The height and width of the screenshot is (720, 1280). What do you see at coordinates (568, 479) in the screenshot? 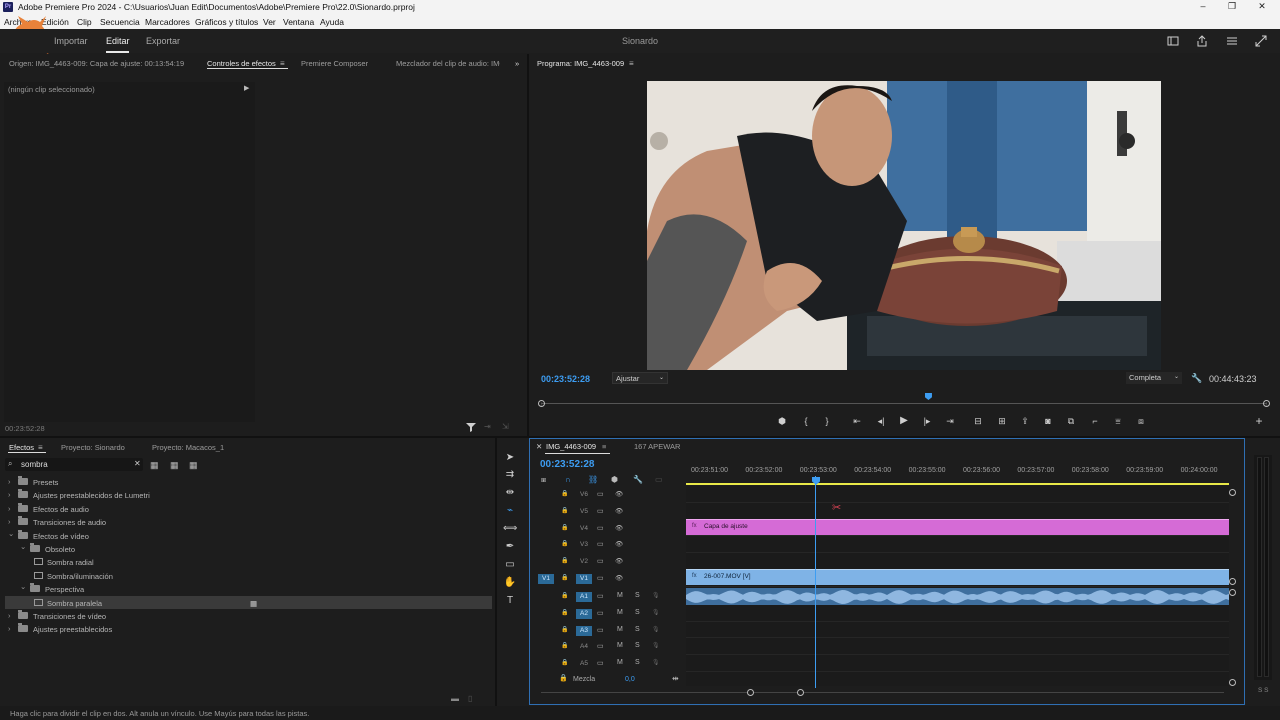
I see `snap-icon: ∩` at bounding box center [568, 479].